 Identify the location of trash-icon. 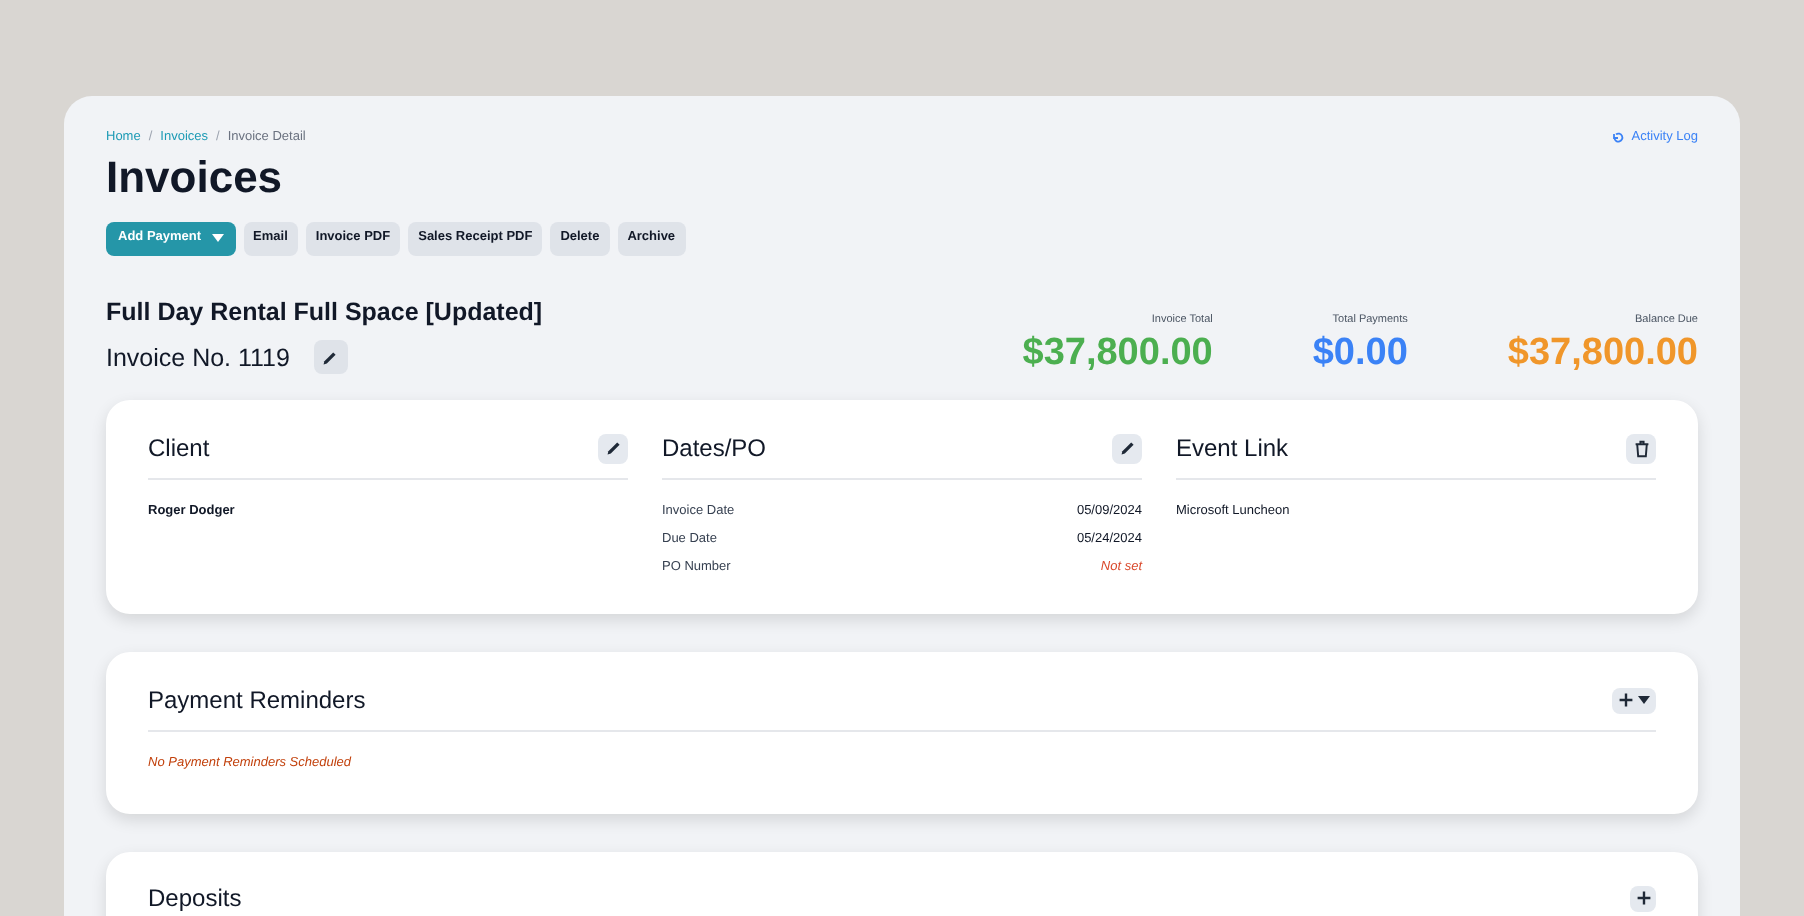
(1641, 448).